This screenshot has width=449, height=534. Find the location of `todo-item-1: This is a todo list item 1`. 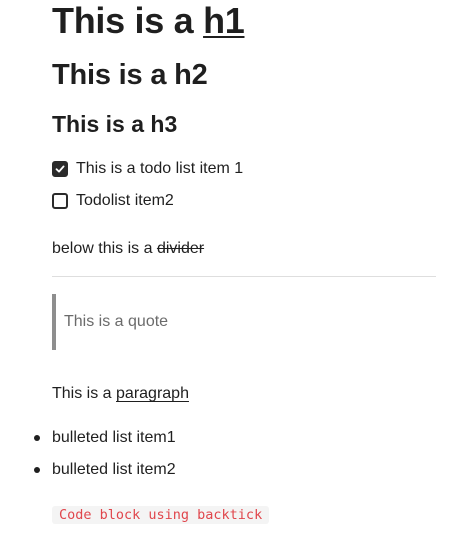

todo-item-1: This is a todo list item 1 is located at coordinates (147, 169).